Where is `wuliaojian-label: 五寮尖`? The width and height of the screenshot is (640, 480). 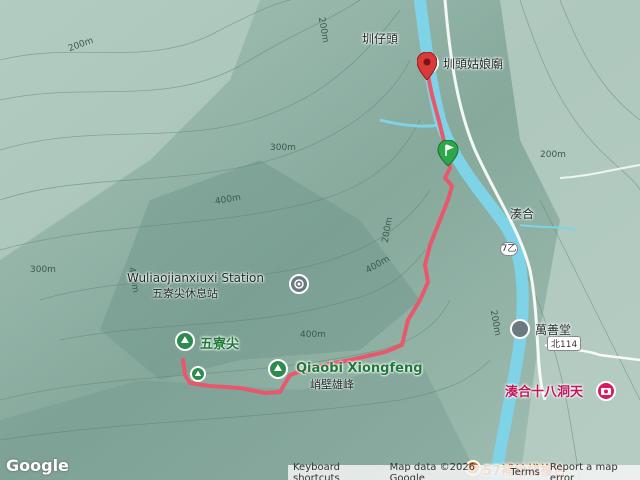 wuliaojian-label: 五寮尖 is located at coordinates (219, 342).